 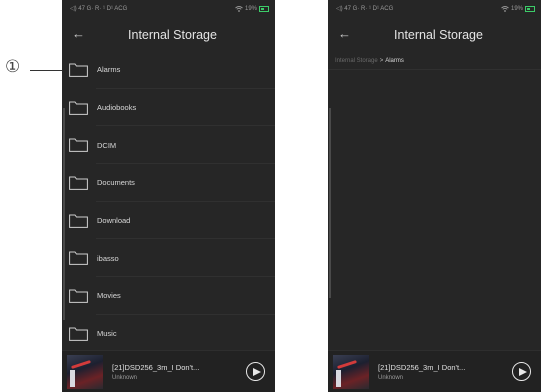 I want to click on folder-label: Music, so click(x=107, y=334).